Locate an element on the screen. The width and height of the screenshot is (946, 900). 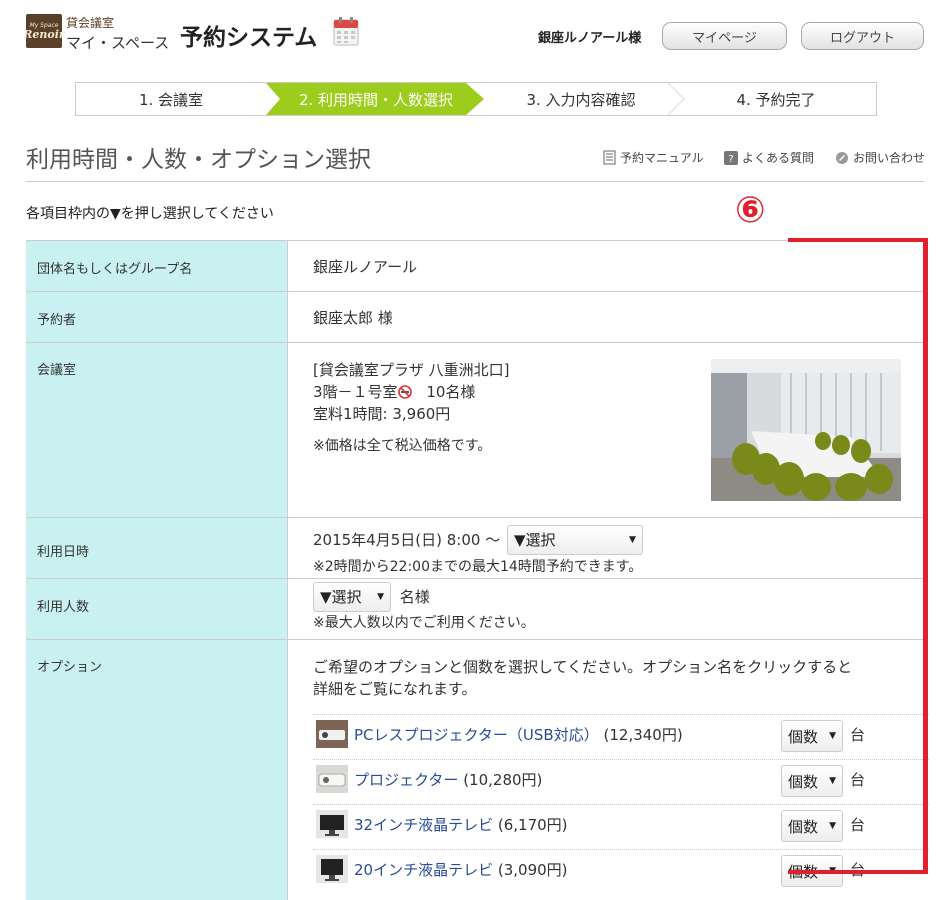
option-item: 20インチ液晶テレビ (3,090円) is located at coordinates (461, 869).